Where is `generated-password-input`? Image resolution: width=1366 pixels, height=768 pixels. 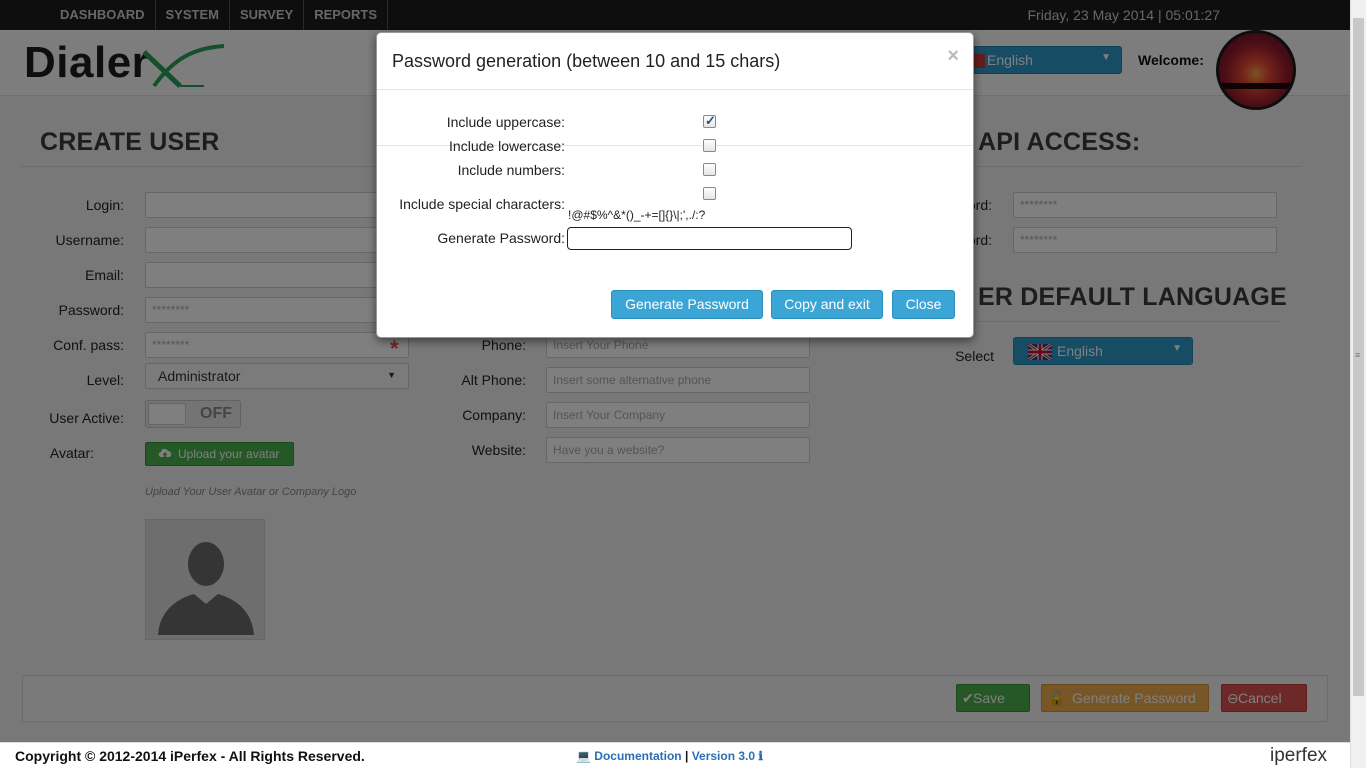
generated-password-input is located at coordinates (709, 238).